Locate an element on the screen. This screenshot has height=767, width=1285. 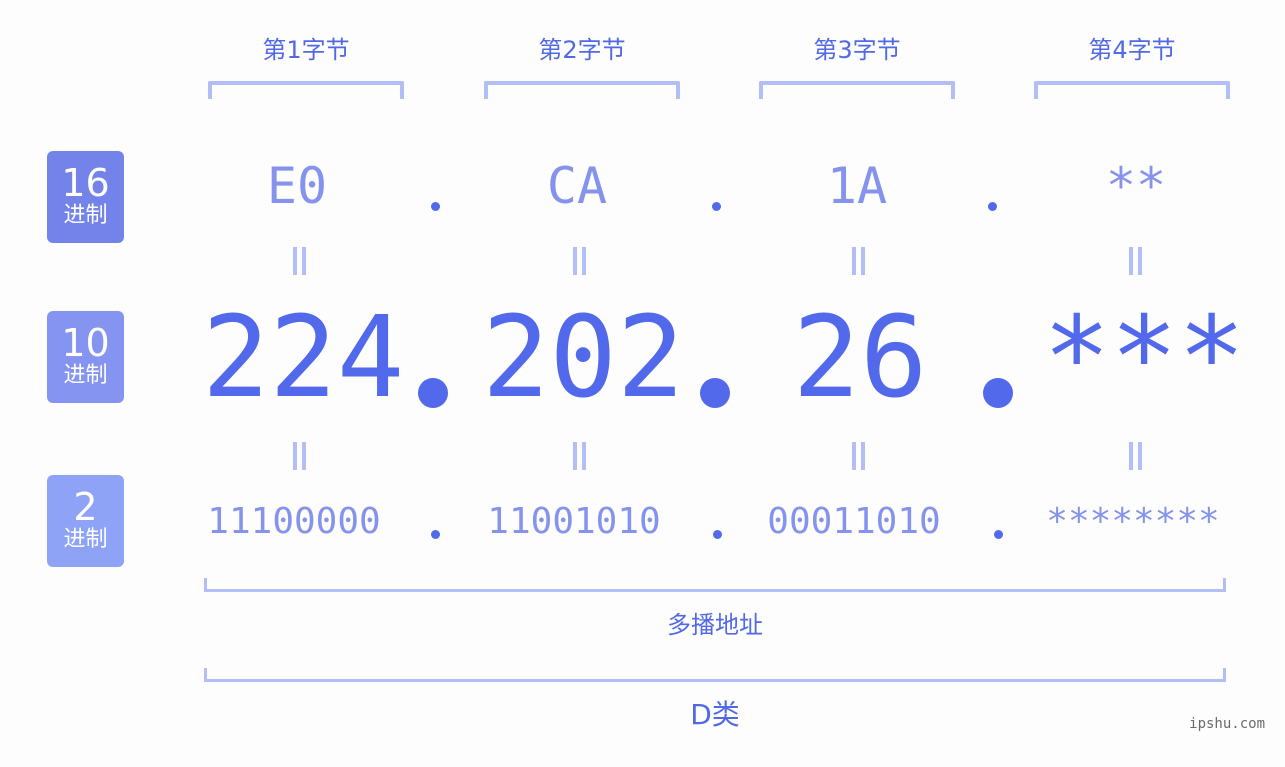
address-type-bracket is located at coordinates (715, 585).